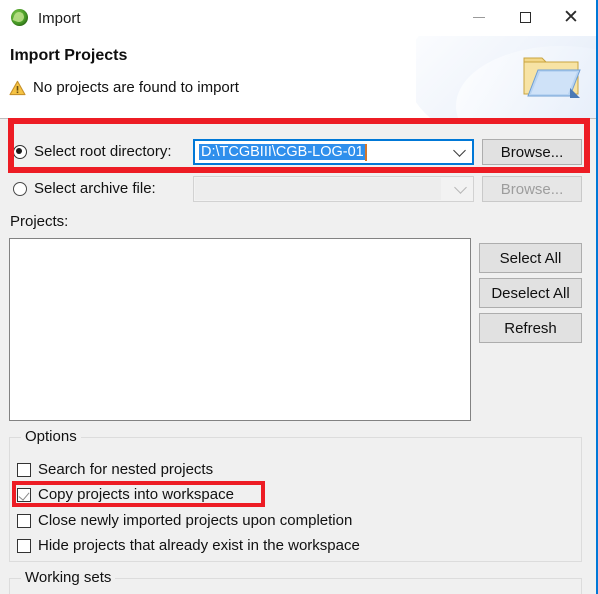 The width and height of the screenshot is (598, 594). Describe the element at coordinates (20, 188) in the screenshot. I see `radio-indicator-archive` at that location.